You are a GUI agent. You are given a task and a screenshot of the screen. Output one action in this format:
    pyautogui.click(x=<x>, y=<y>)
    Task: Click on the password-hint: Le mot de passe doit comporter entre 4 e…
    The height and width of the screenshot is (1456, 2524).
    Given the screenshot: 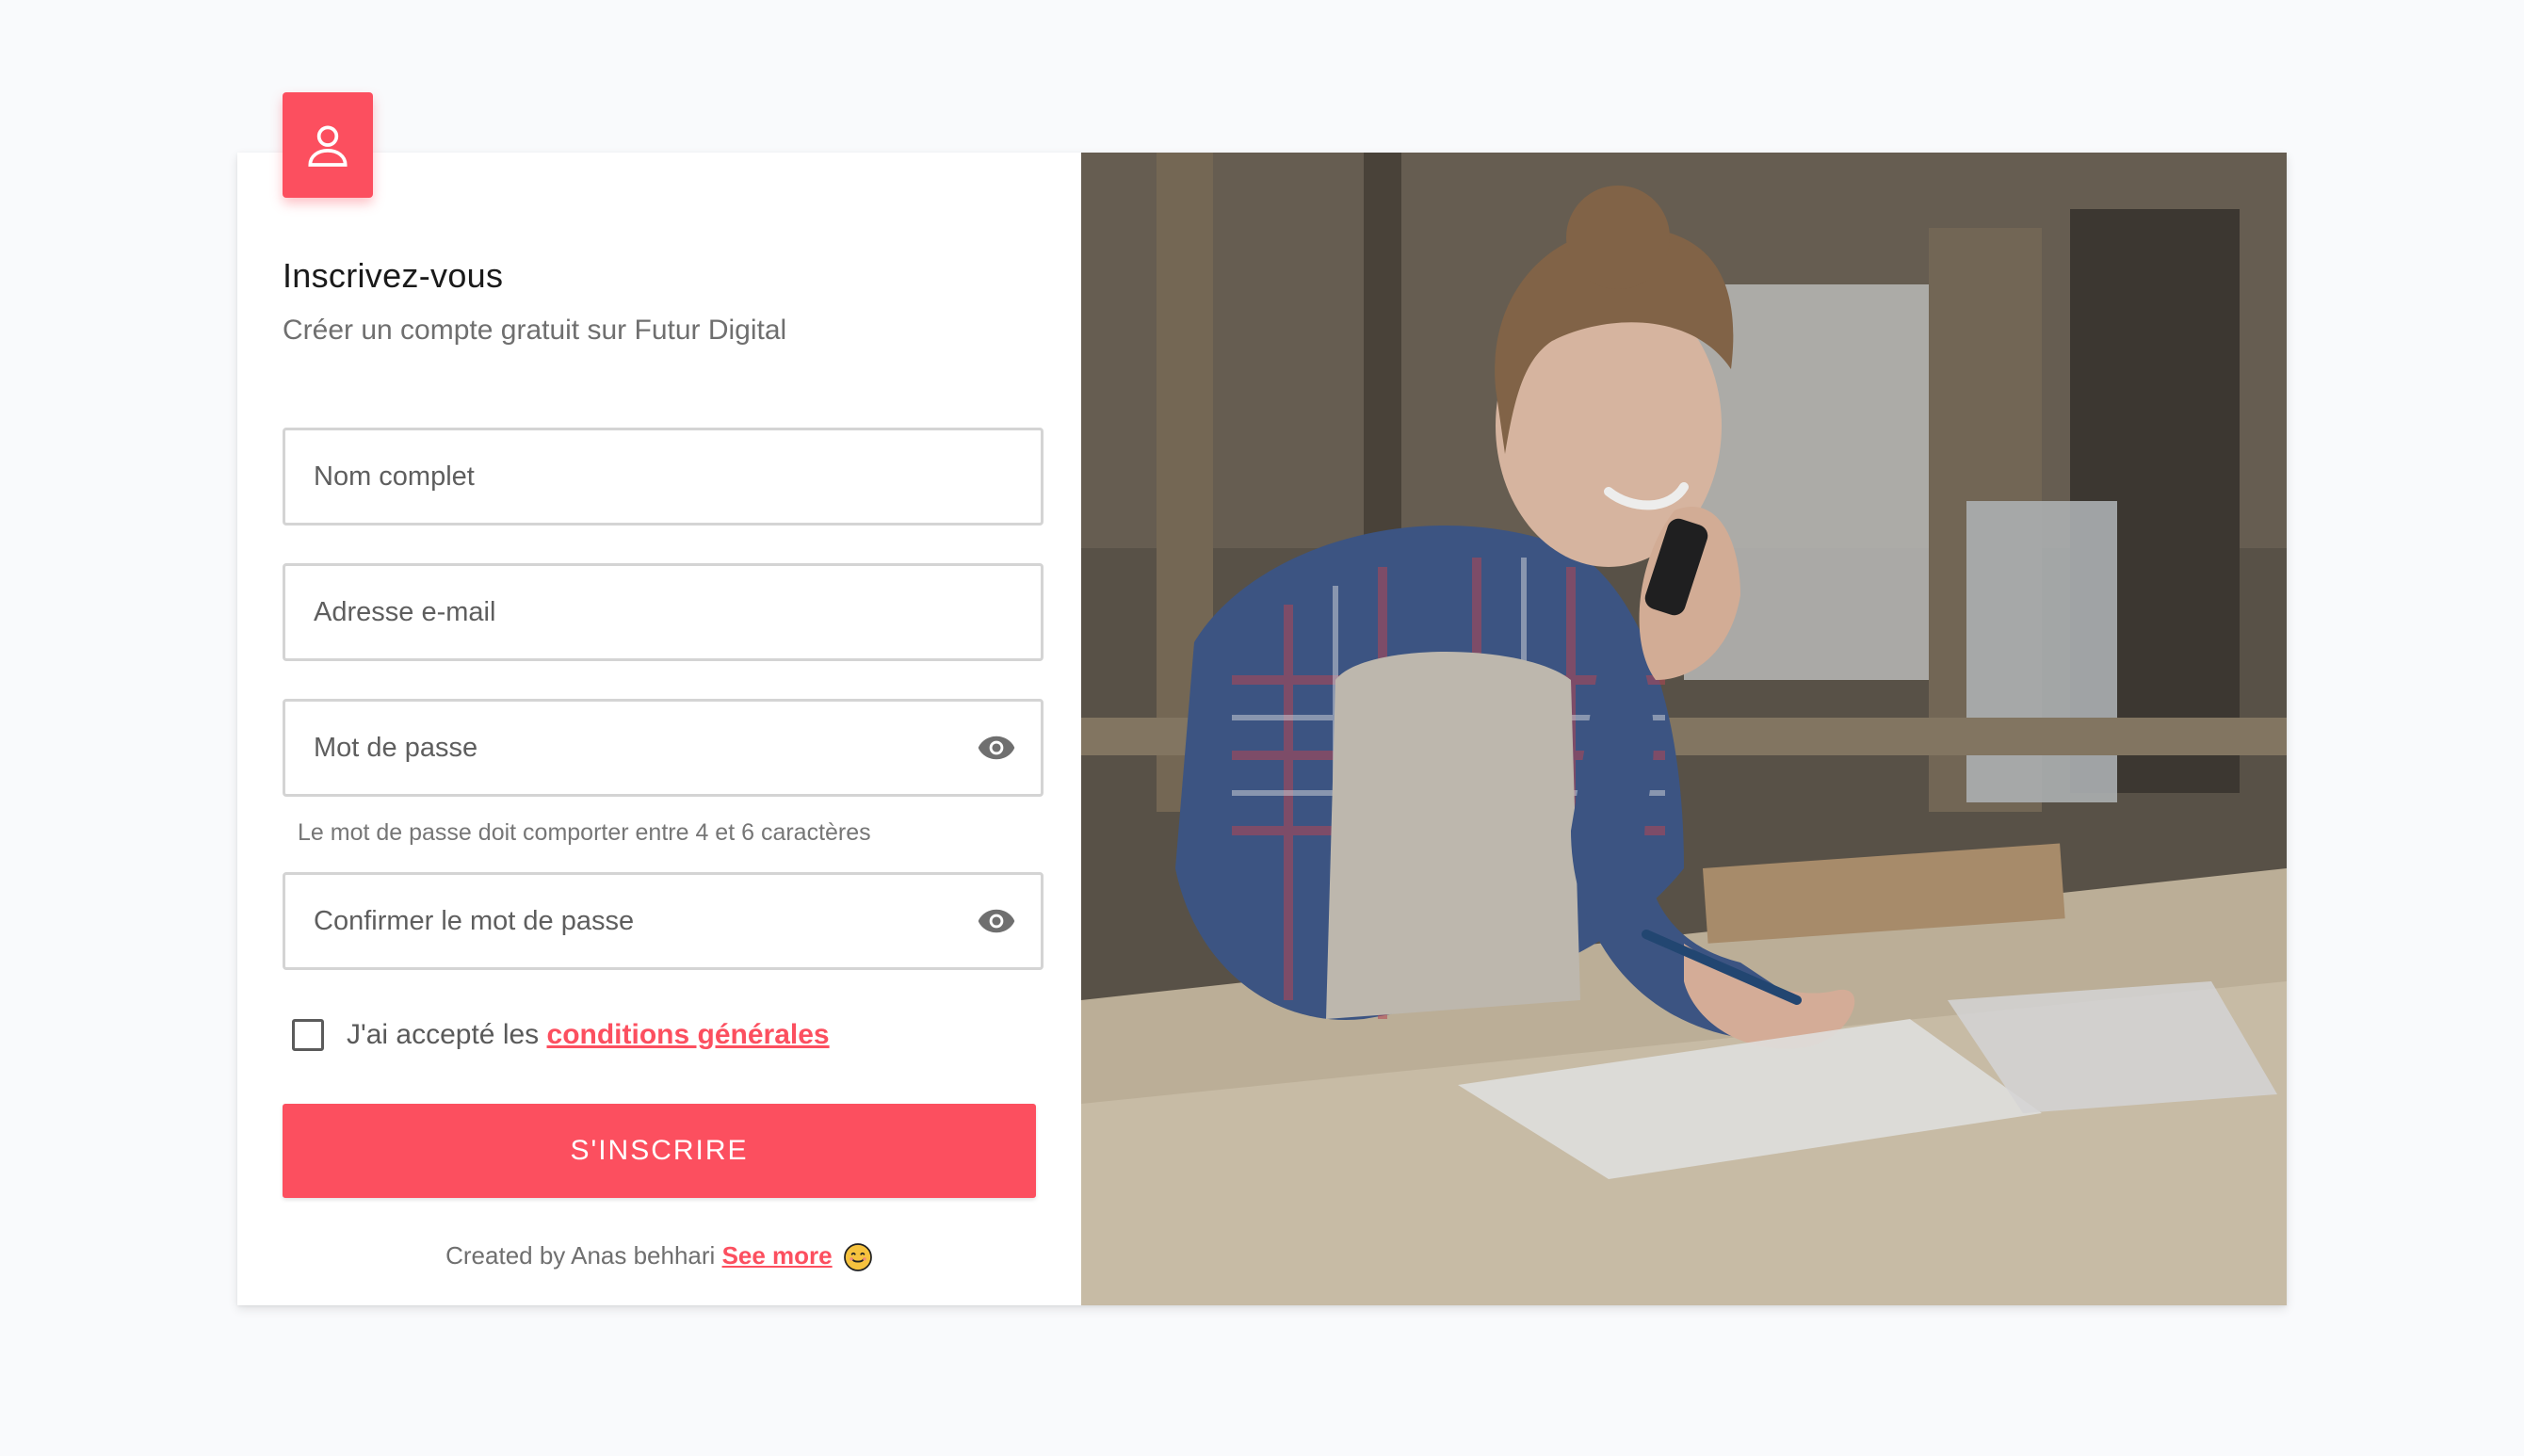 What is the action you would take?
    pyautogui.click(x=584, y=832)
    